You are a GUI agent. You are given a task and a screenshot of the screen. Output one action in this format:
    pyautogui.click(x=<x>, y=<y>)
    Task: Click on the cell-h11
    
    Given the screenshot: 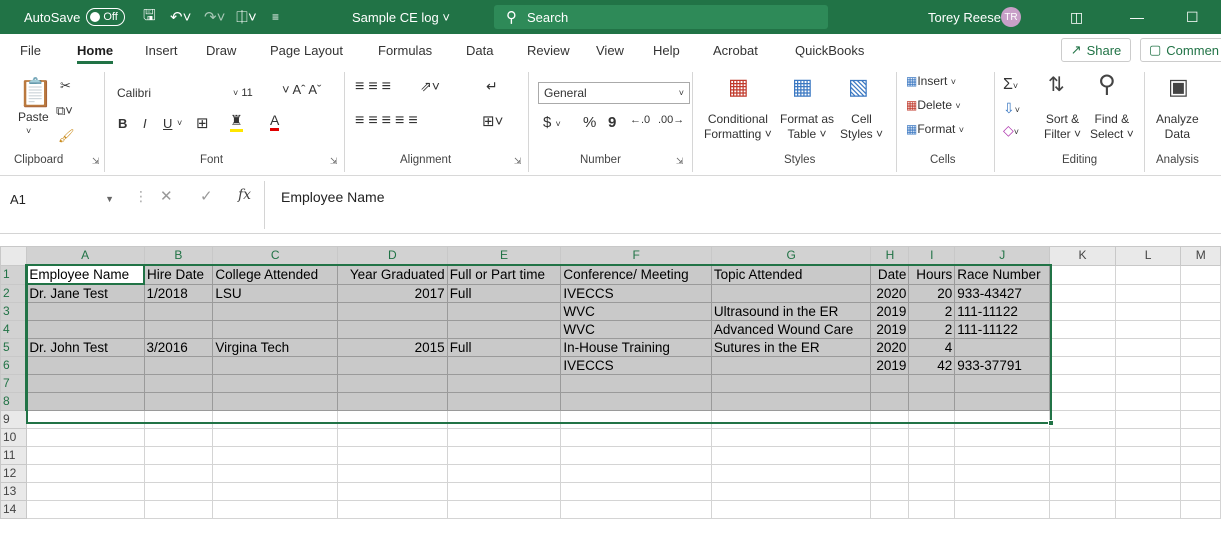 What is the action you would take?
    pyautogui.click(x=890, y=455)
    